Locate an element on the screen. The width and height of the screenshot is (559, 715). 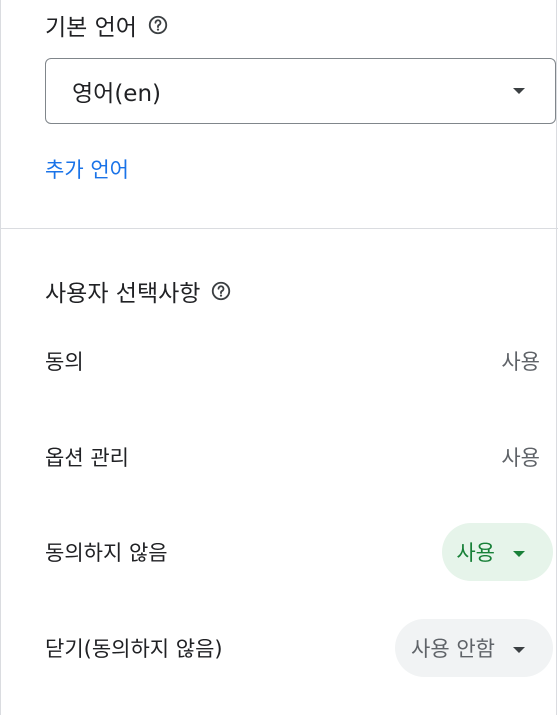
preference-label: 옵션 관리 is located at coordinates (87, 458).